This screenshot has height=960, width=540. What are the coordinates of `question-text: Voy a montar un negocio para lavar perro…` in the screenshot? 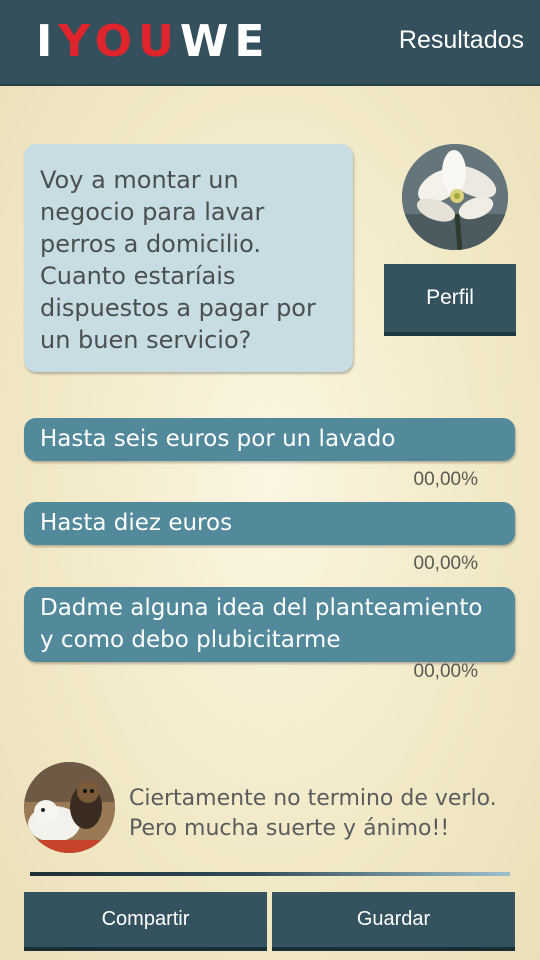 It's located at (178, 260).